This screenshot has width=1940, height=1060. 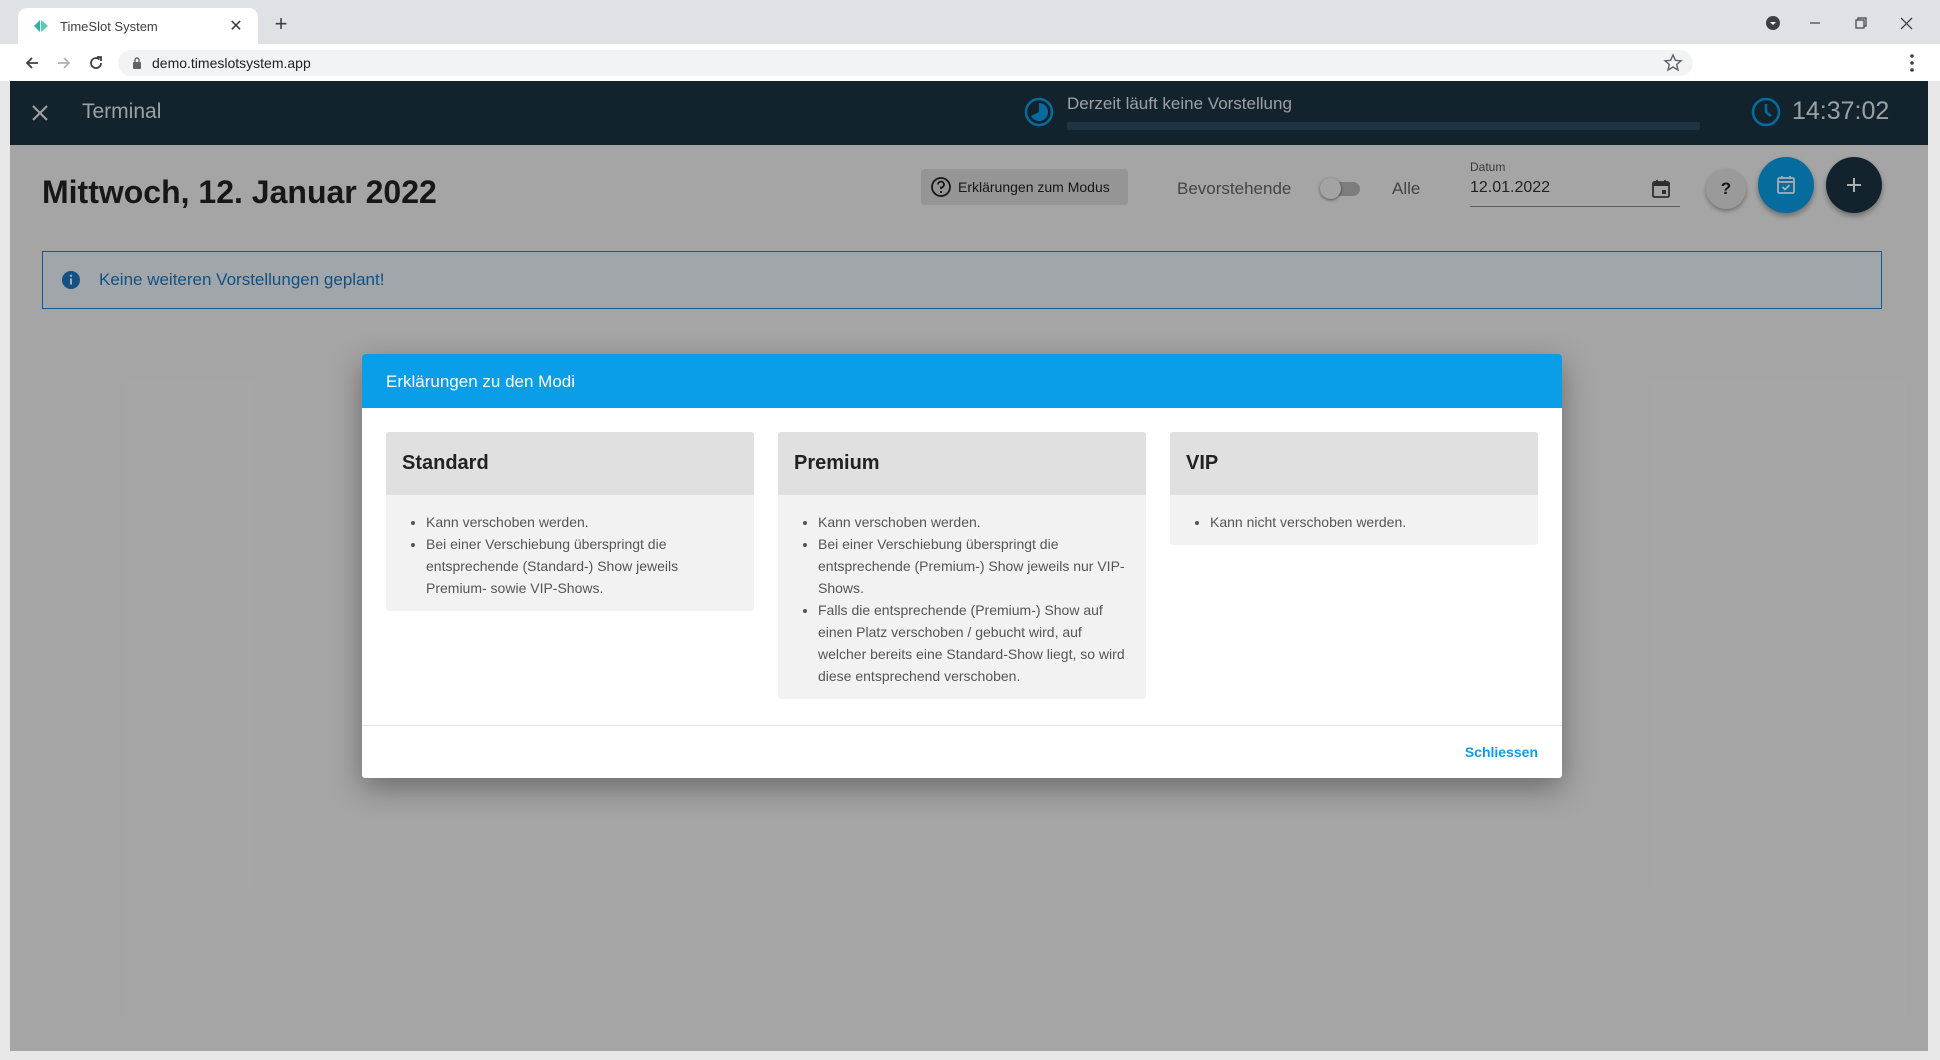 I want to click on new-tab-icon: +, so click(x=281, y=24).